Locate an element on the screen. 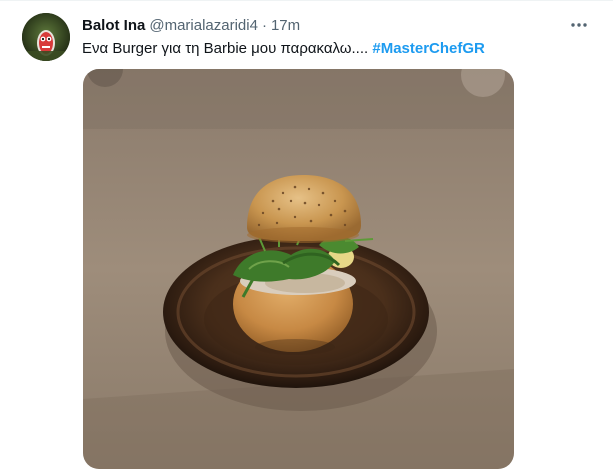  more-horizontal-icon is located at coordinates (579, 25).